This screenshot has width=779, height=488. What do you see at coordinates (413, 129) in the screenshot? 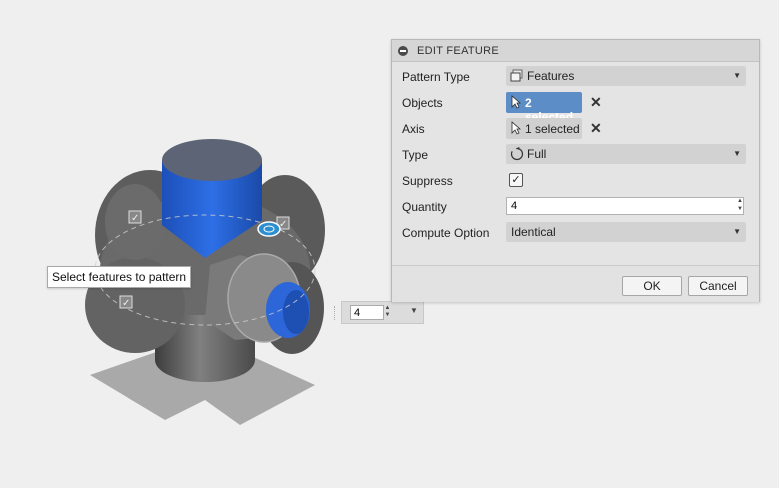
I see `axis-label: Axis` at bounding box center [413, 129].